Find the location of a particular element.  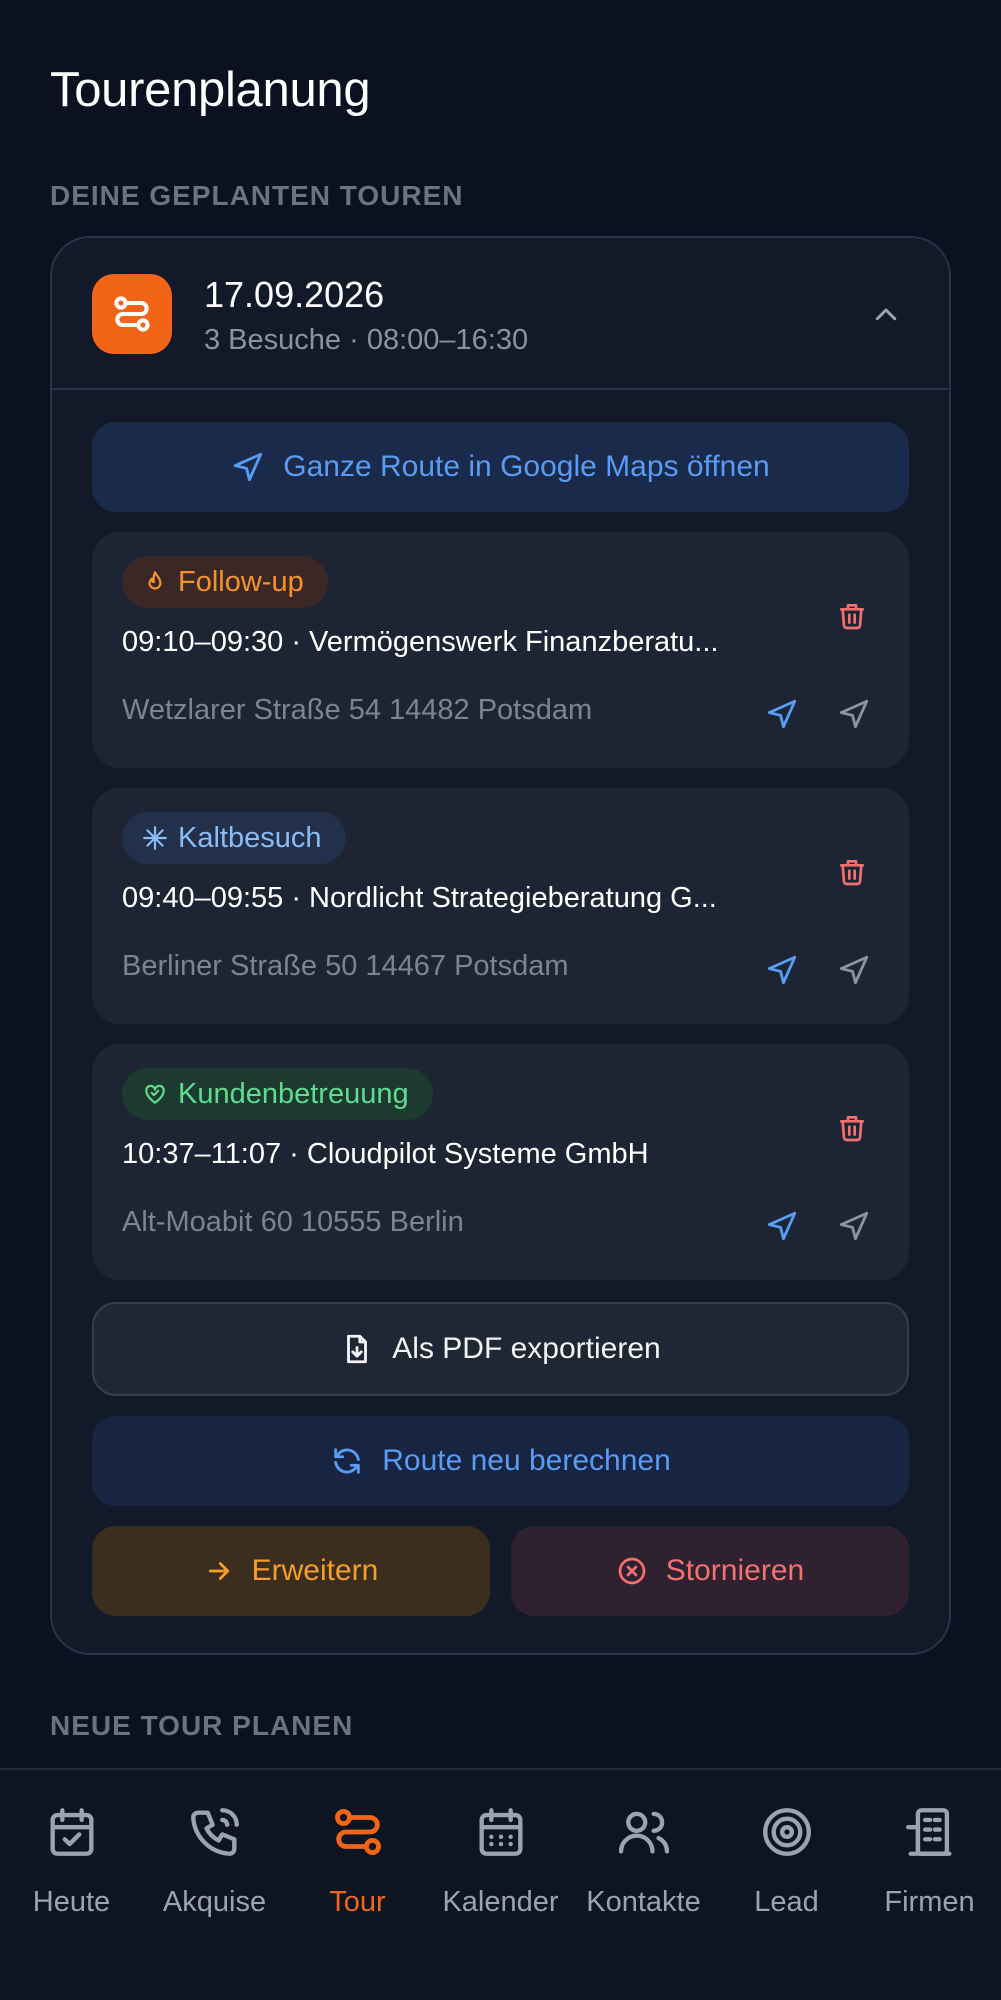

visit-type-badge: Follow-up is located at coordinates (225, 582).